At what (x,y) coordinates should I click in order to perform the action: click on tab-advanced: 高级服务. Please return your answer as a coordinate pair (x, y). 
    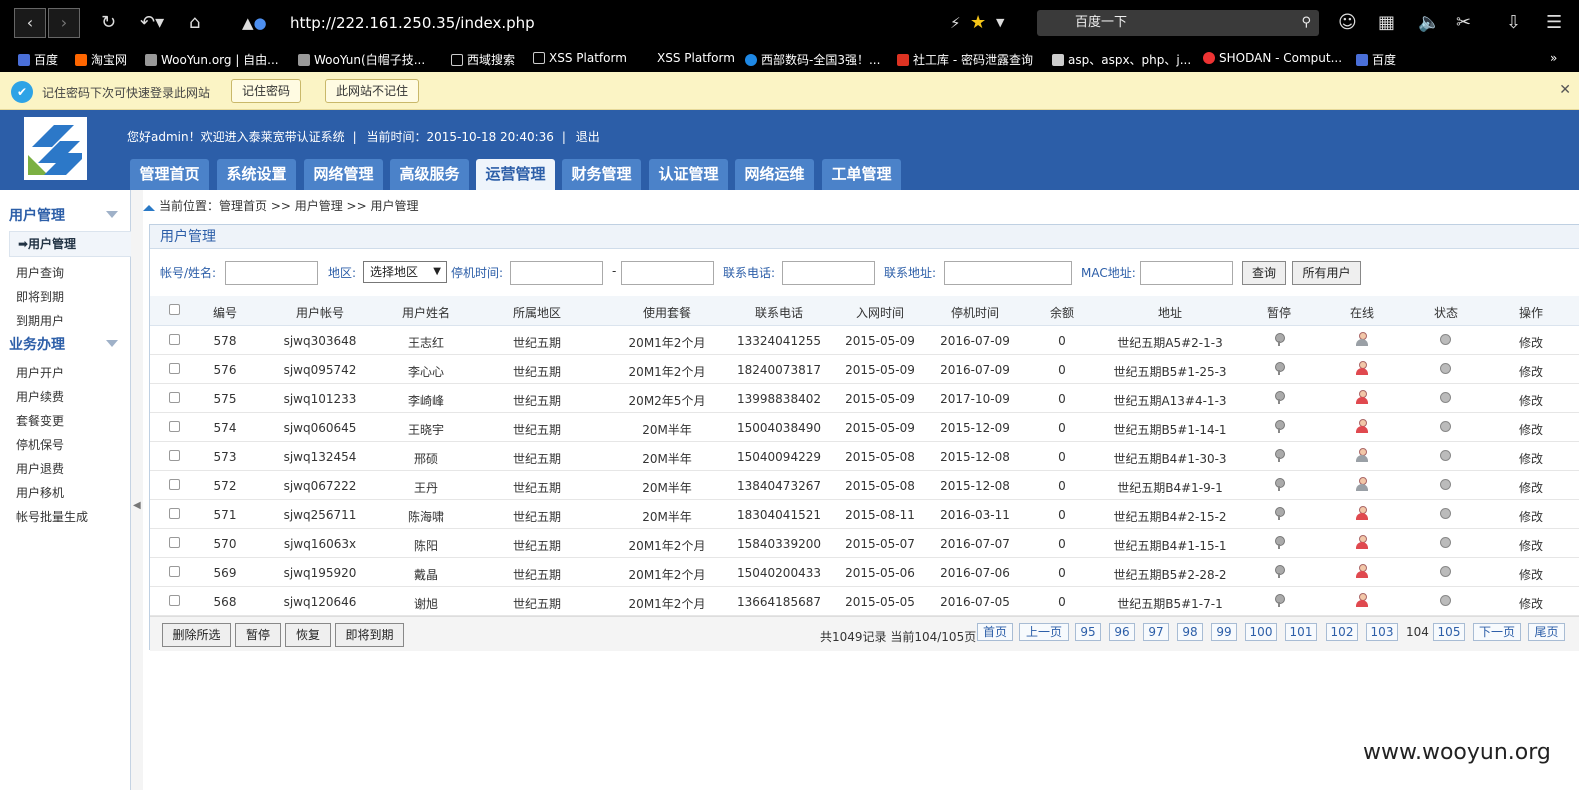
    Looking at the image, I should click on (429, 174).